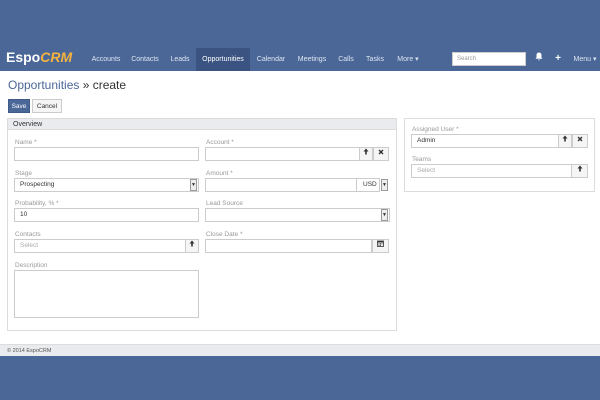 This screenshot has width=600, height=400. What do you see at coordinates (31, 265) in the screenshot?
I see `description-label: Description` at bounding box center [31, 265].